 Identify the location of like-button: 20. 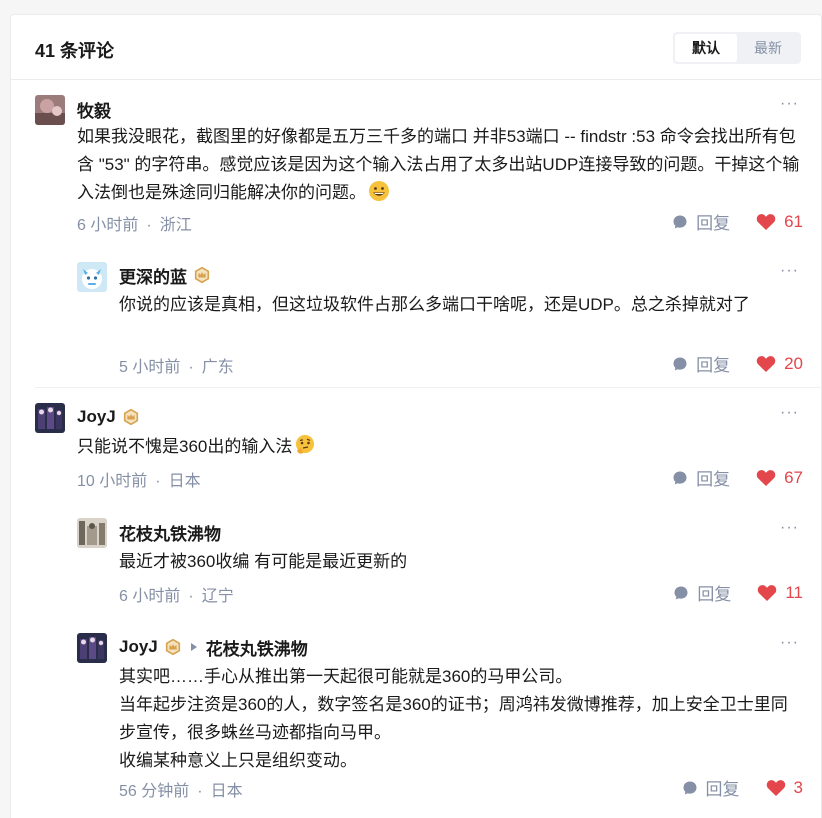
(779, 364).